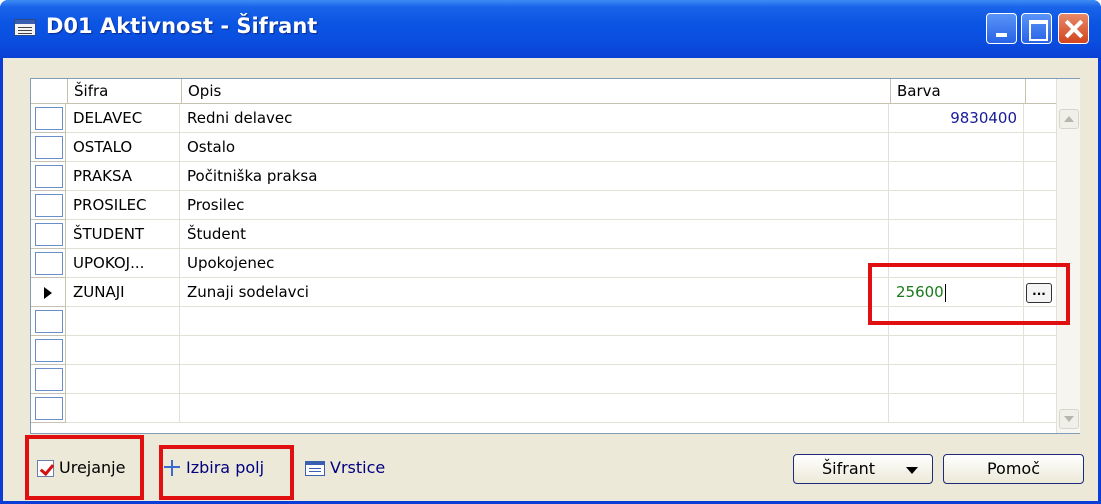 Image resolution: width=1101 pixels, height=504 pixels. Describe the element at coordinates (969, 294) in the screenshot. I see `highlight-color-field` at that location.